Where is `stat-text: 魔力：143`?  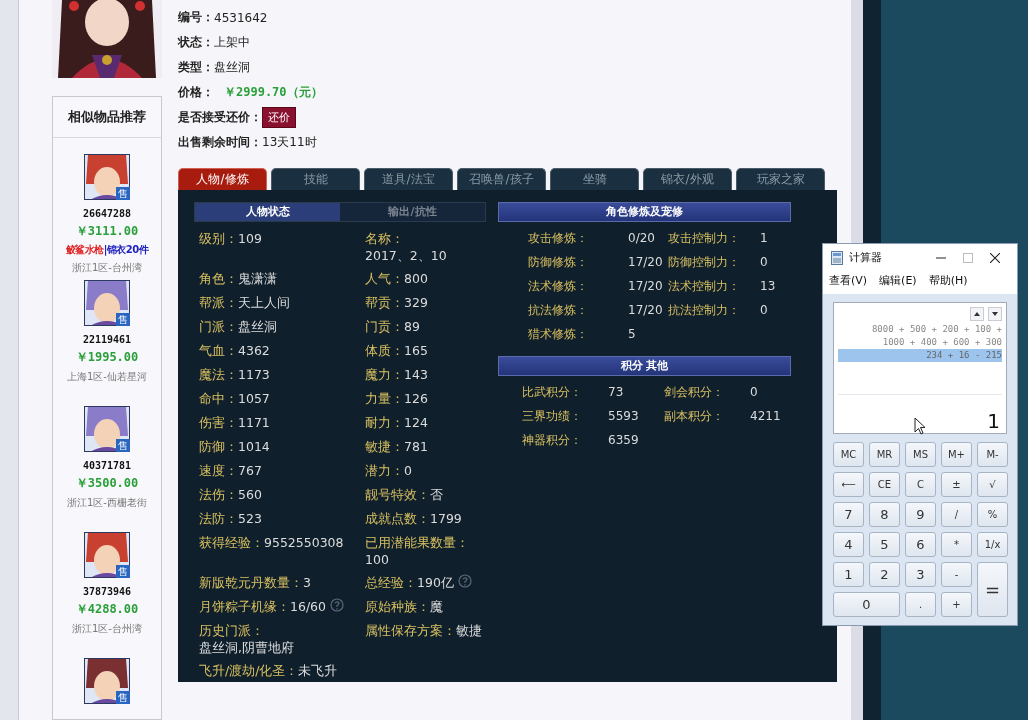 stat-text: 魔力：143 is located at coordinates (396, 374).